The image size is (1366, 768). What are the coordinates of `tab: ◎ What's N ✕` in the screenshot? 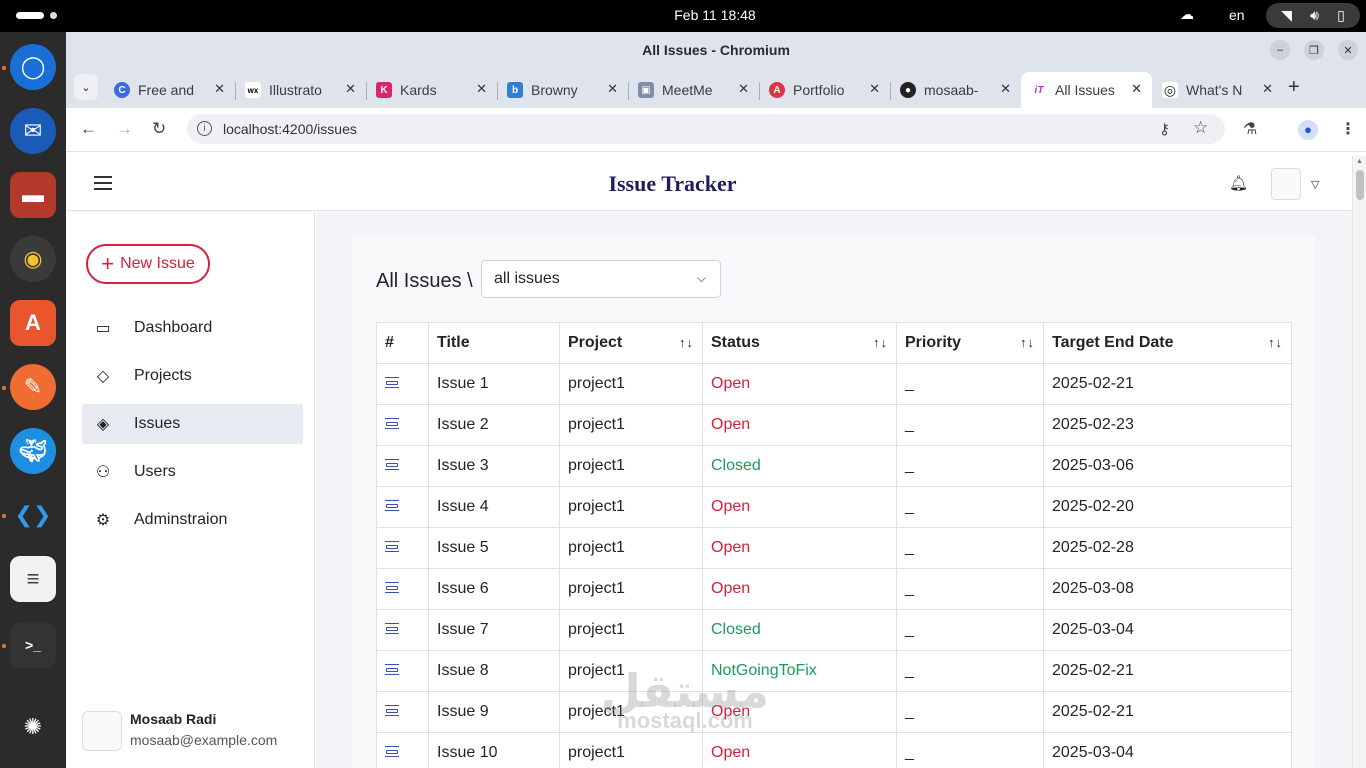 It's located at (1217, 90).